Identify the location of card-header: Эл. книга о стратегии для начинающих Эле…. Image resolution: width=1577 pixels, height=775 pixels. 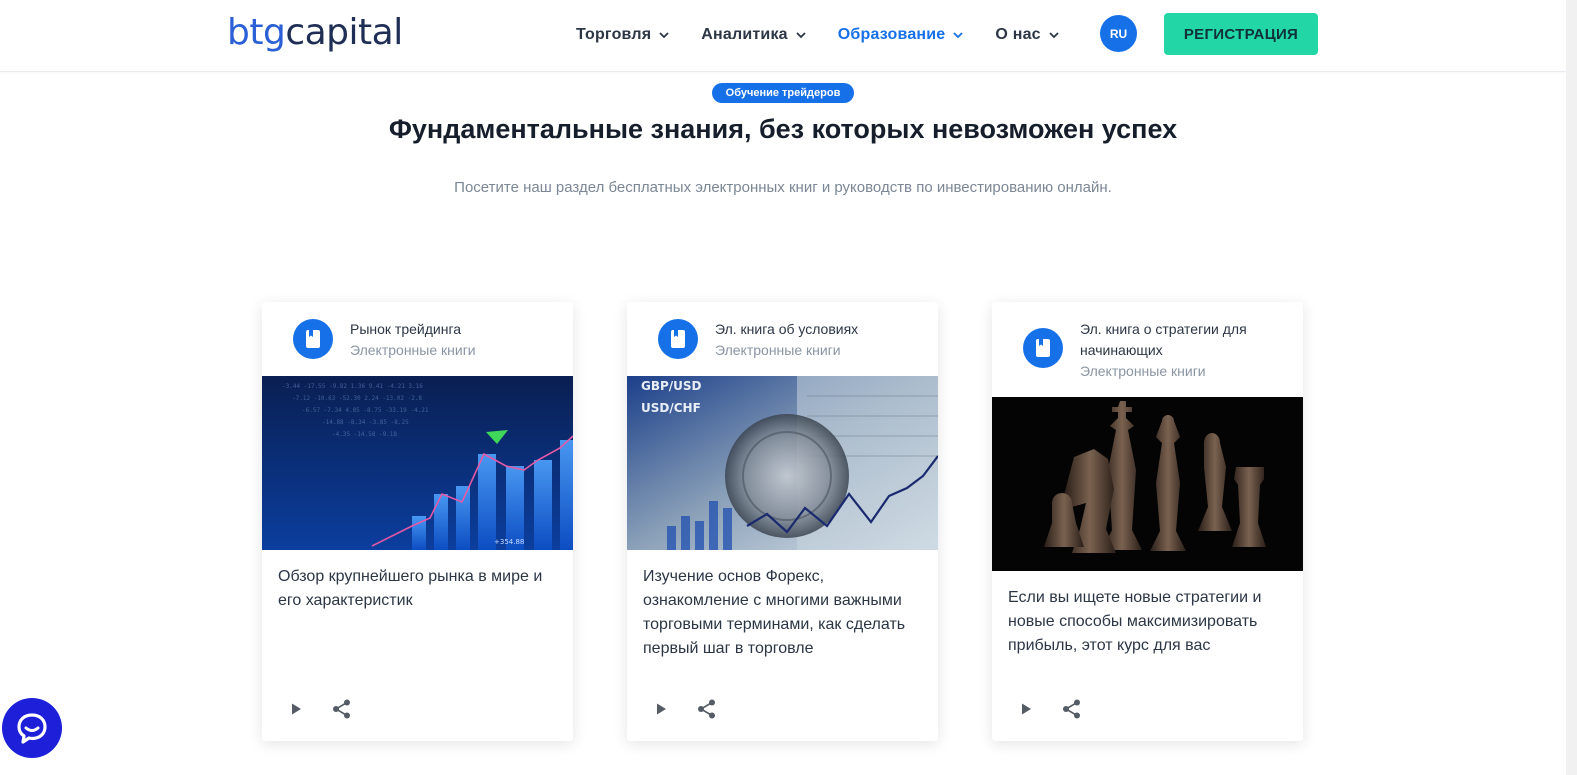
(1147, 349).